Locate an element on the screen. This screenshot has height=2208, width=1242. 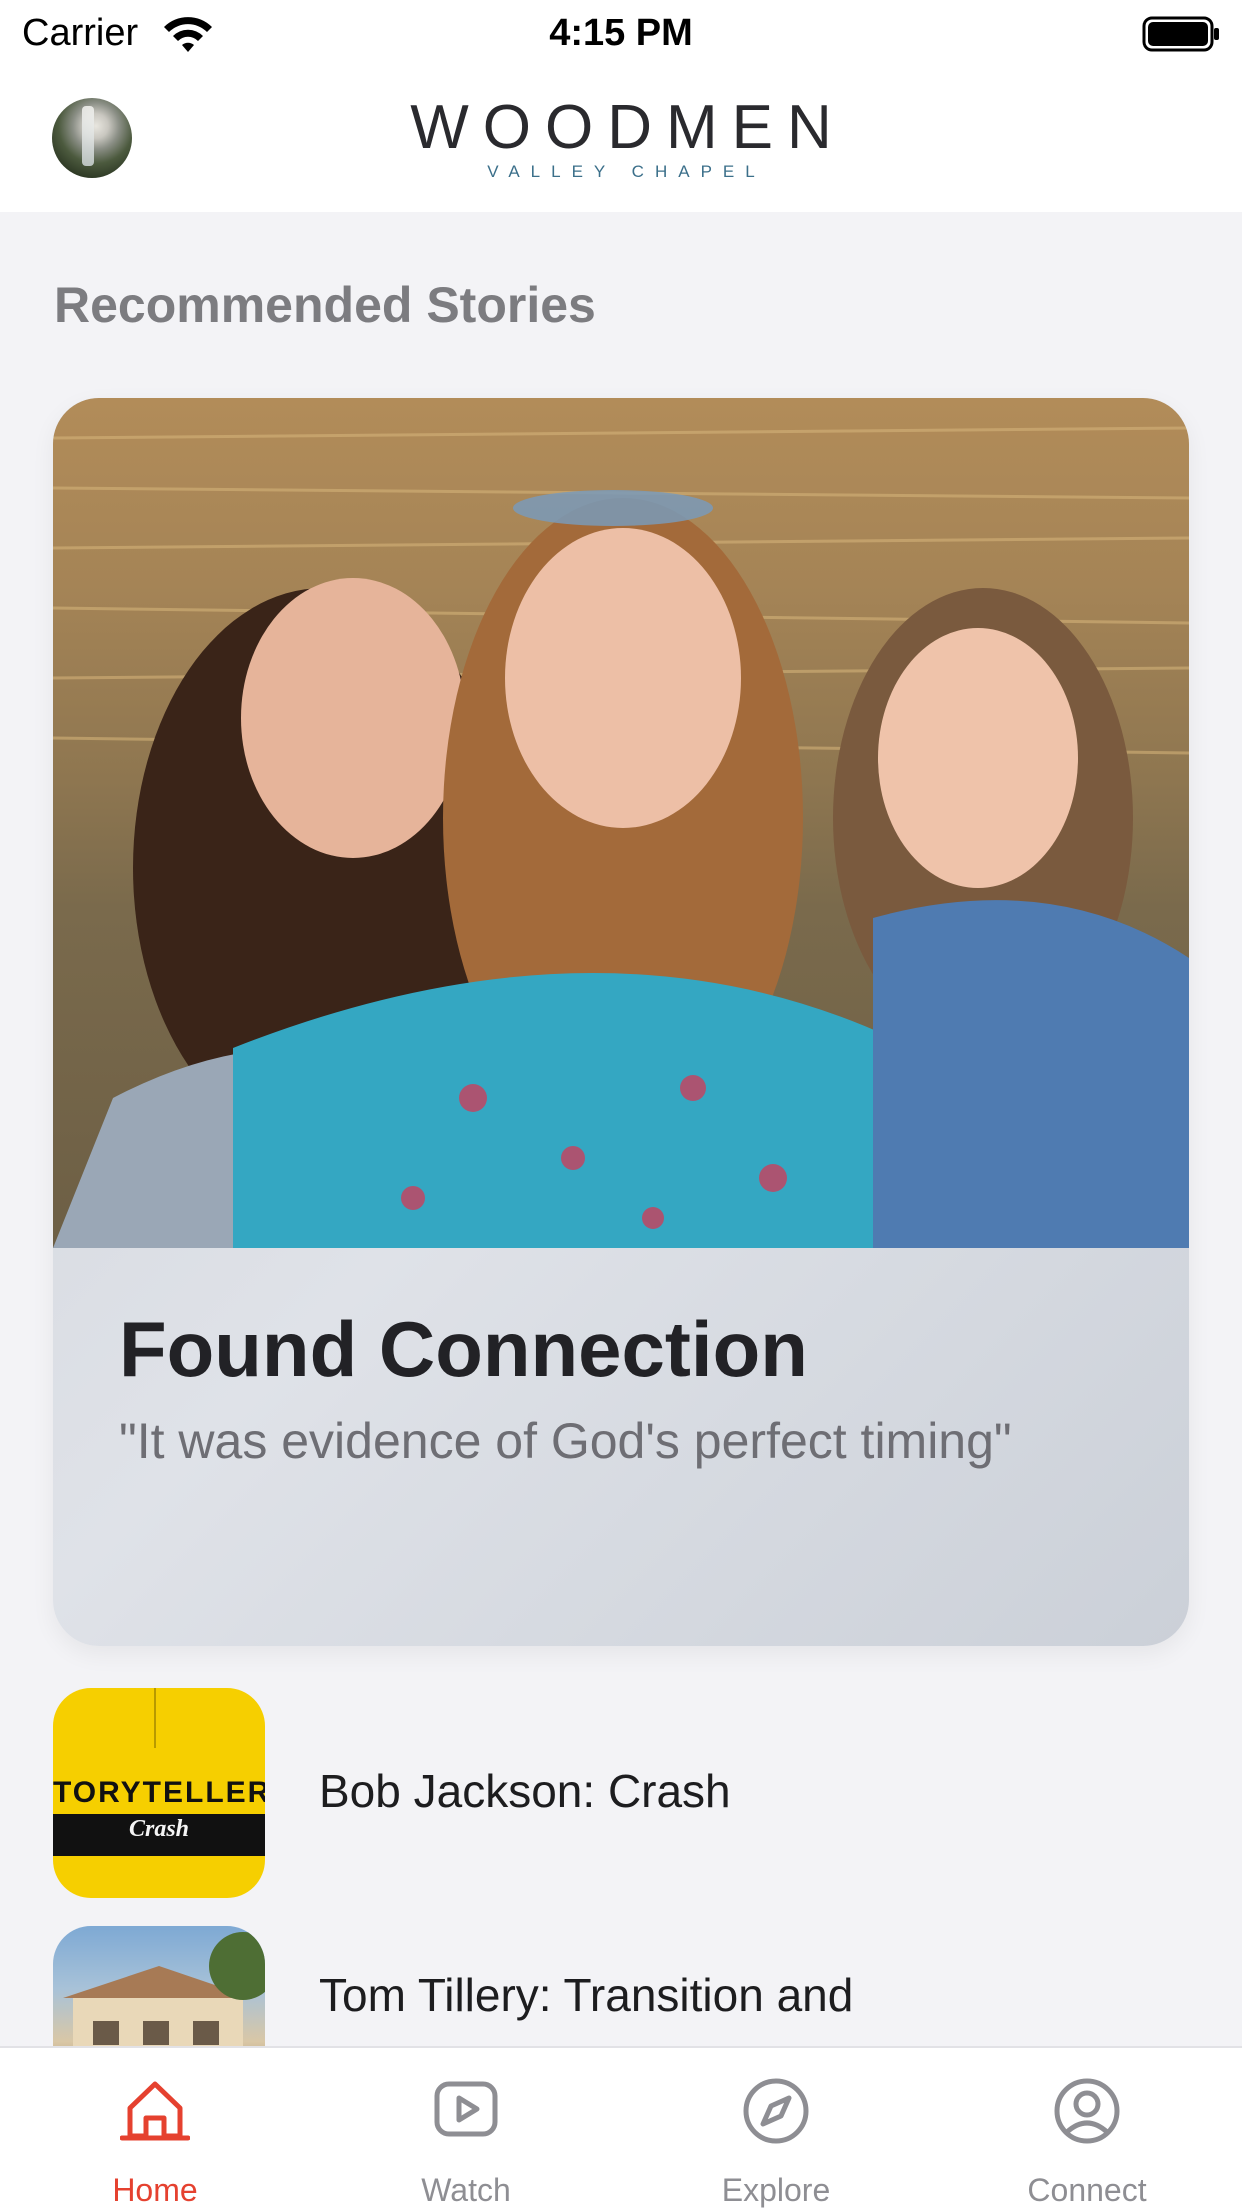
clock: 4:15 PM is located at coordinates (621, 33).